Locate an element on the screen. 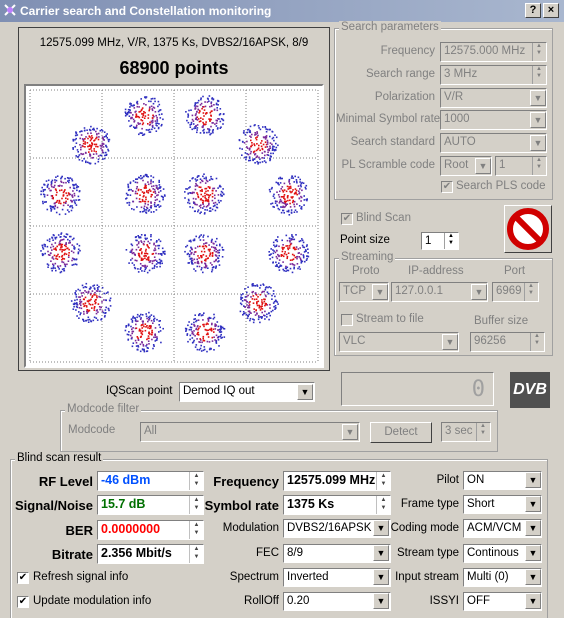 This screenshot has height=618, width=564. modcode-dropdown-icon: ▼ is located at coordinates (350, 432).